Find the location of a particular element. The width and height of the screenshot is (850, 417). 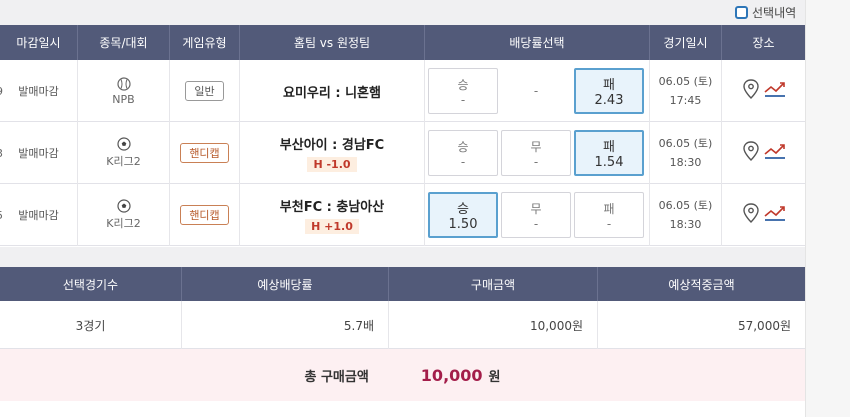

handicap-value: H -1.0 is located at coordinates (332, 164).